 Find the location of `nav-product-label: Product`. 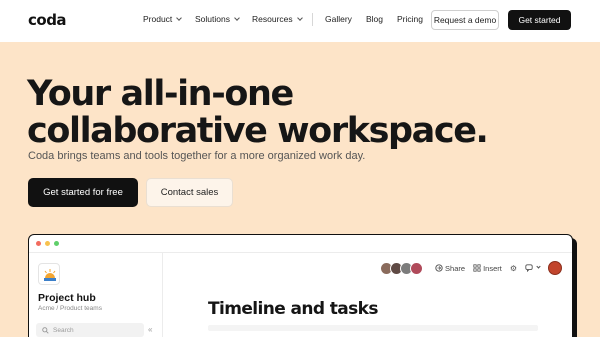

nav-product-label: Product is located at coordinates (158, 19).